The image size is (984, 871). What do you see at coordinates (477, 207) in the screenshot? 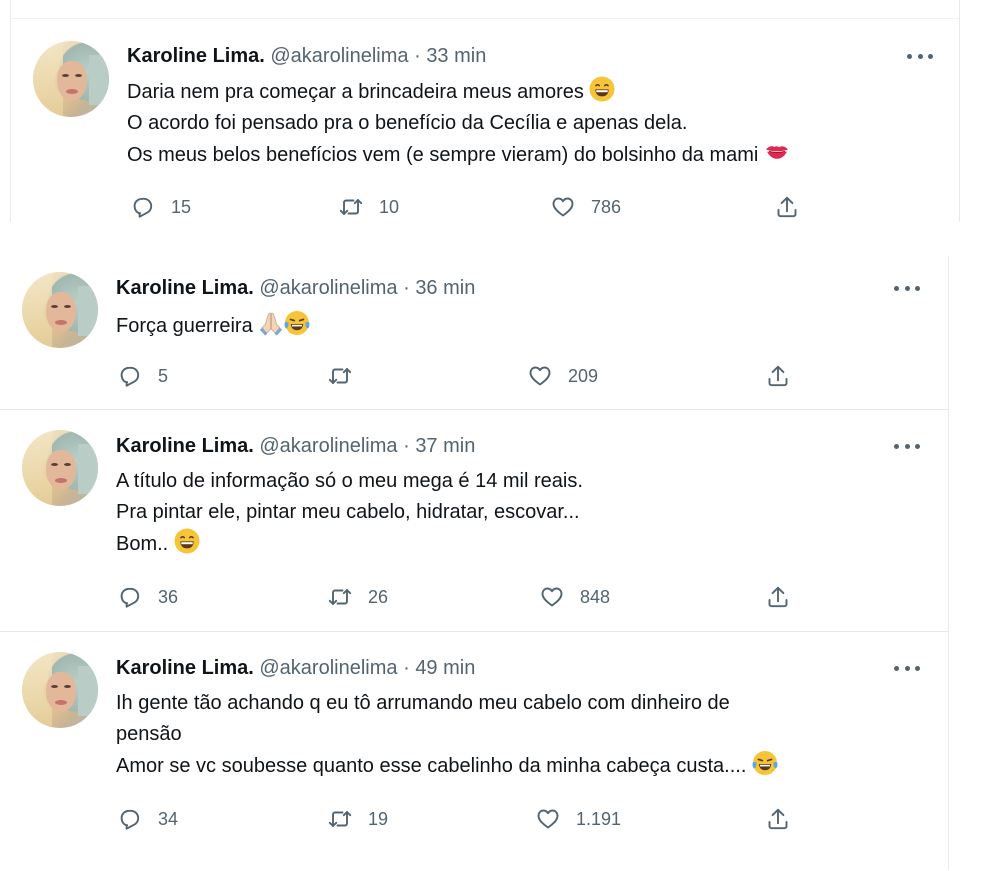
I see `tweet-actions: 15 10 786` at bounding box center [477, 207].